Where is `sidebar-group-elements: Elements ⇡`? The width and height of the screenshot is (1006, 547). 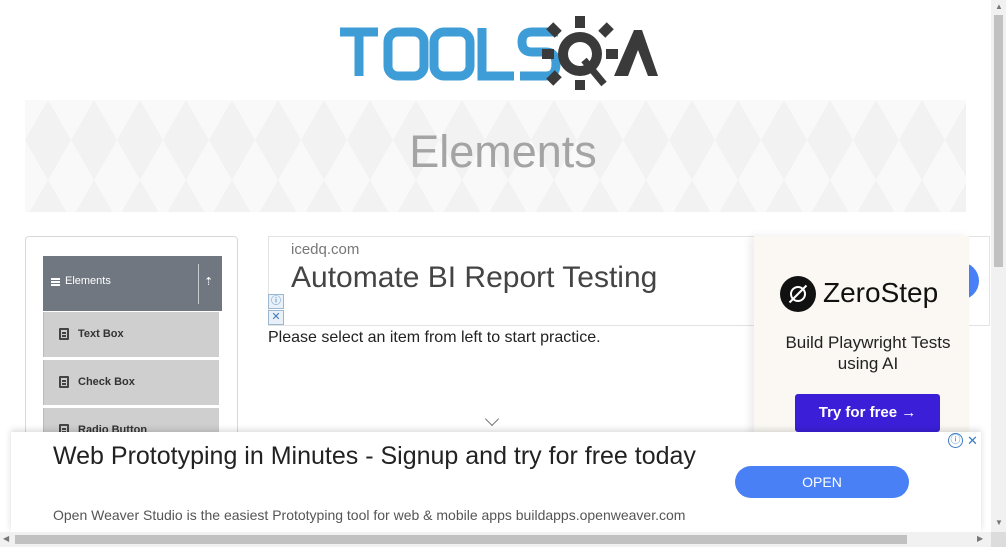 sidebar-group-elements: Elements ⇡ is located at coordinates (132, 283).